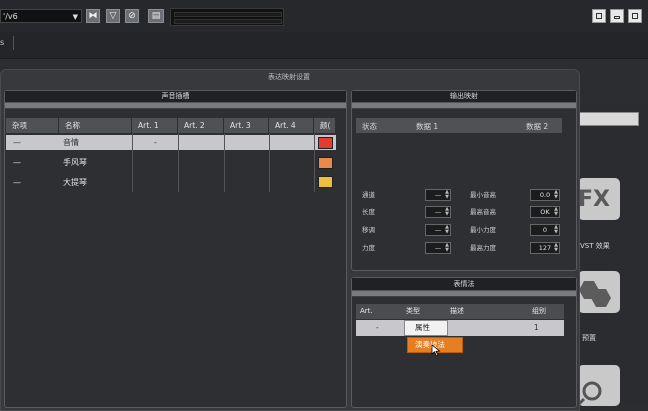 This screenshot has height=411, width=648. Describe the element at coordinates (483, 212) in the screenshot. I see `field-label: 最高音高` at that location.